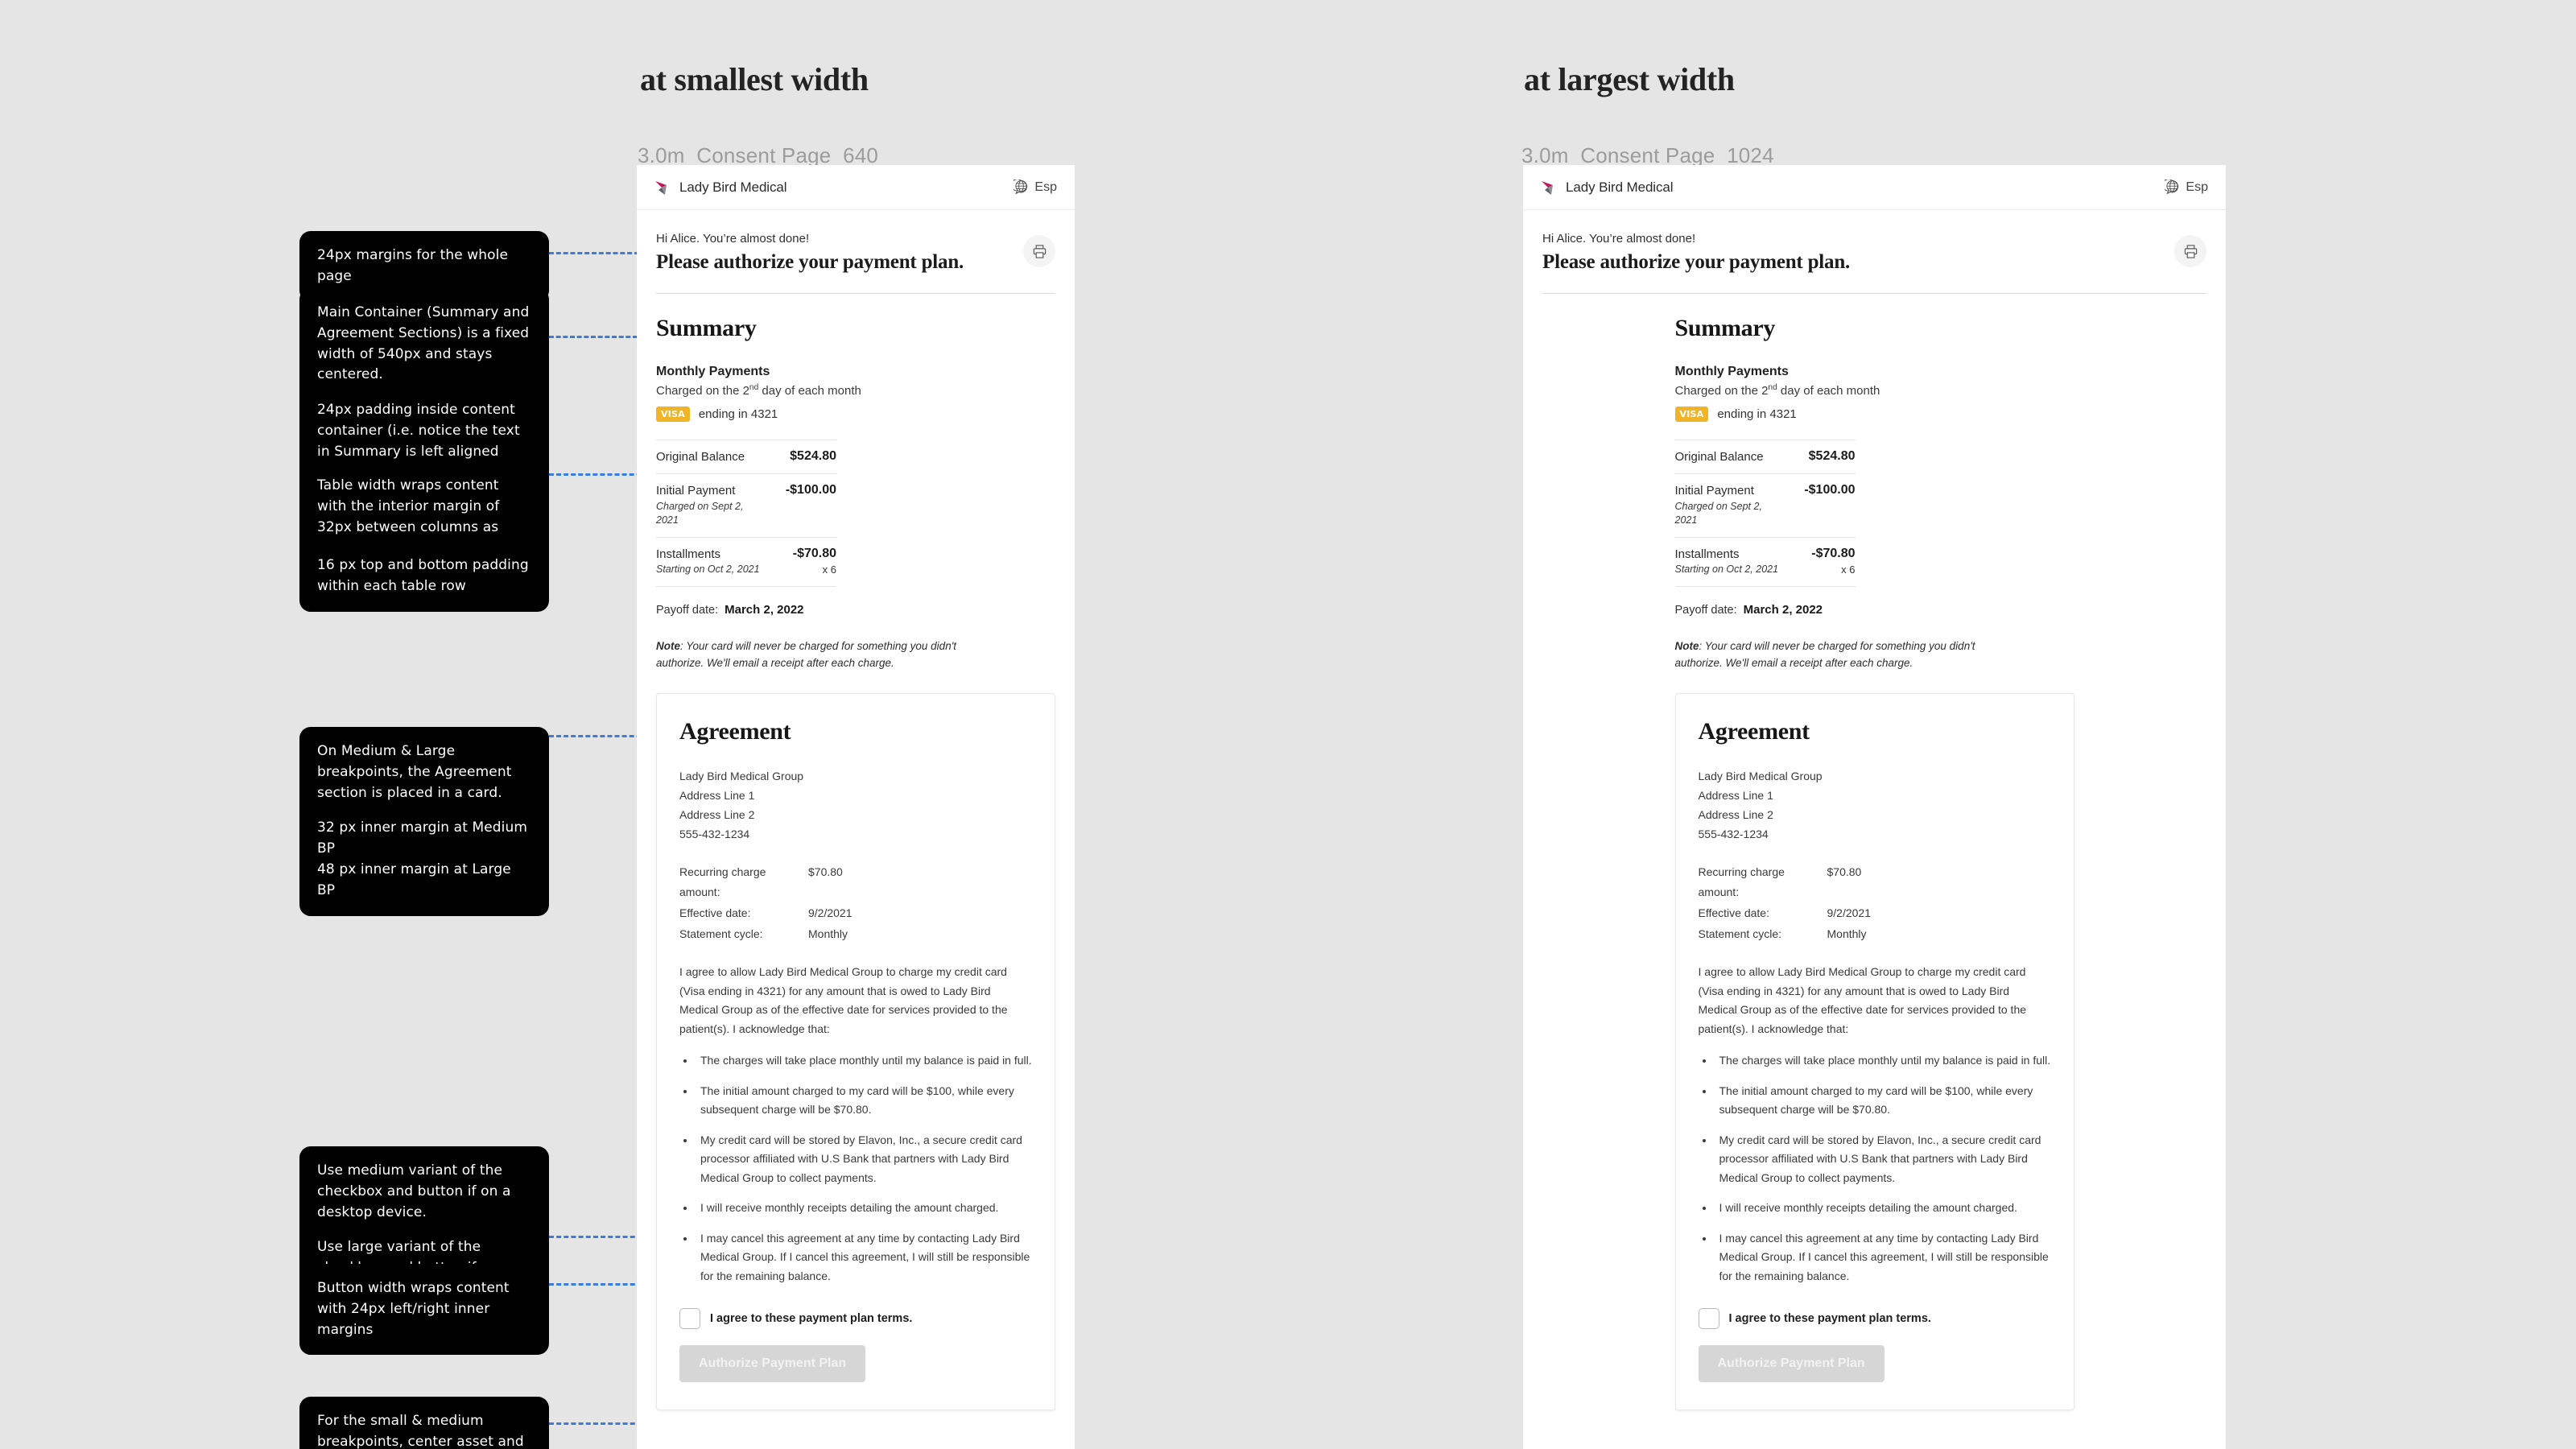 The width and height of the screenshot is (2576, 1449). I want to click on charge-day-post: day of each month, so click(1828, 390).